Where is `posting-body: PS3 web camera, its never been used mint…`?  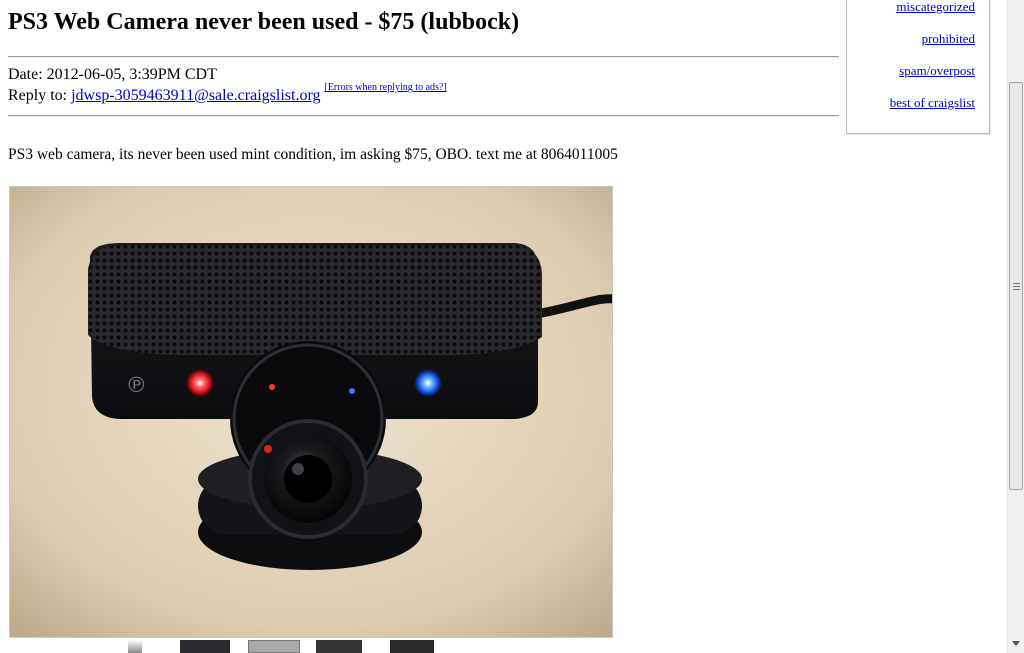
posting-body: PS3 web camera, its never been used mint… is located at coordinates (313, 154).